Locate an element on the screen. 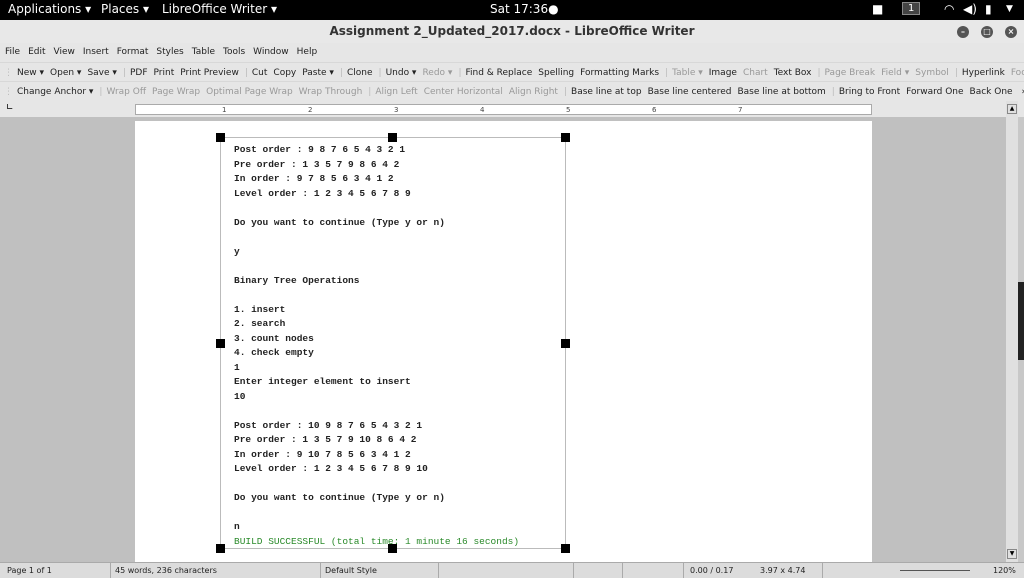  toolbar-button-symbol: Symbol is located at coordinates (932, 73).